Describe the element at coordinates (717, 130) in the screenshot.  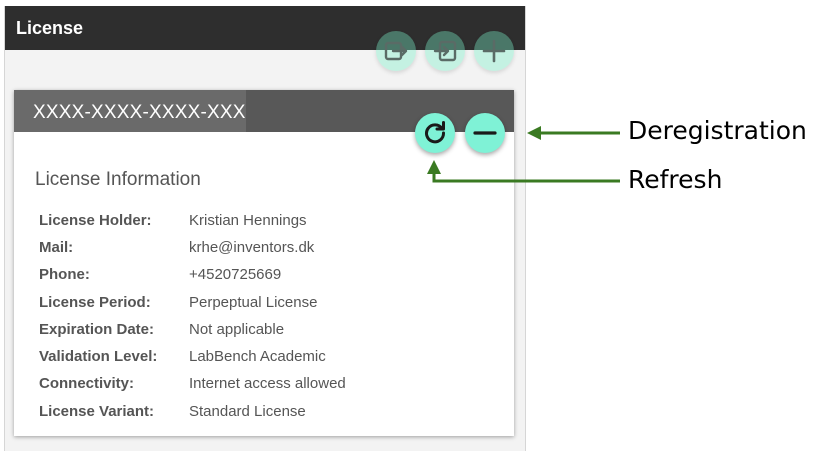
I see `deregistration-callout: Deregistration` at that location.